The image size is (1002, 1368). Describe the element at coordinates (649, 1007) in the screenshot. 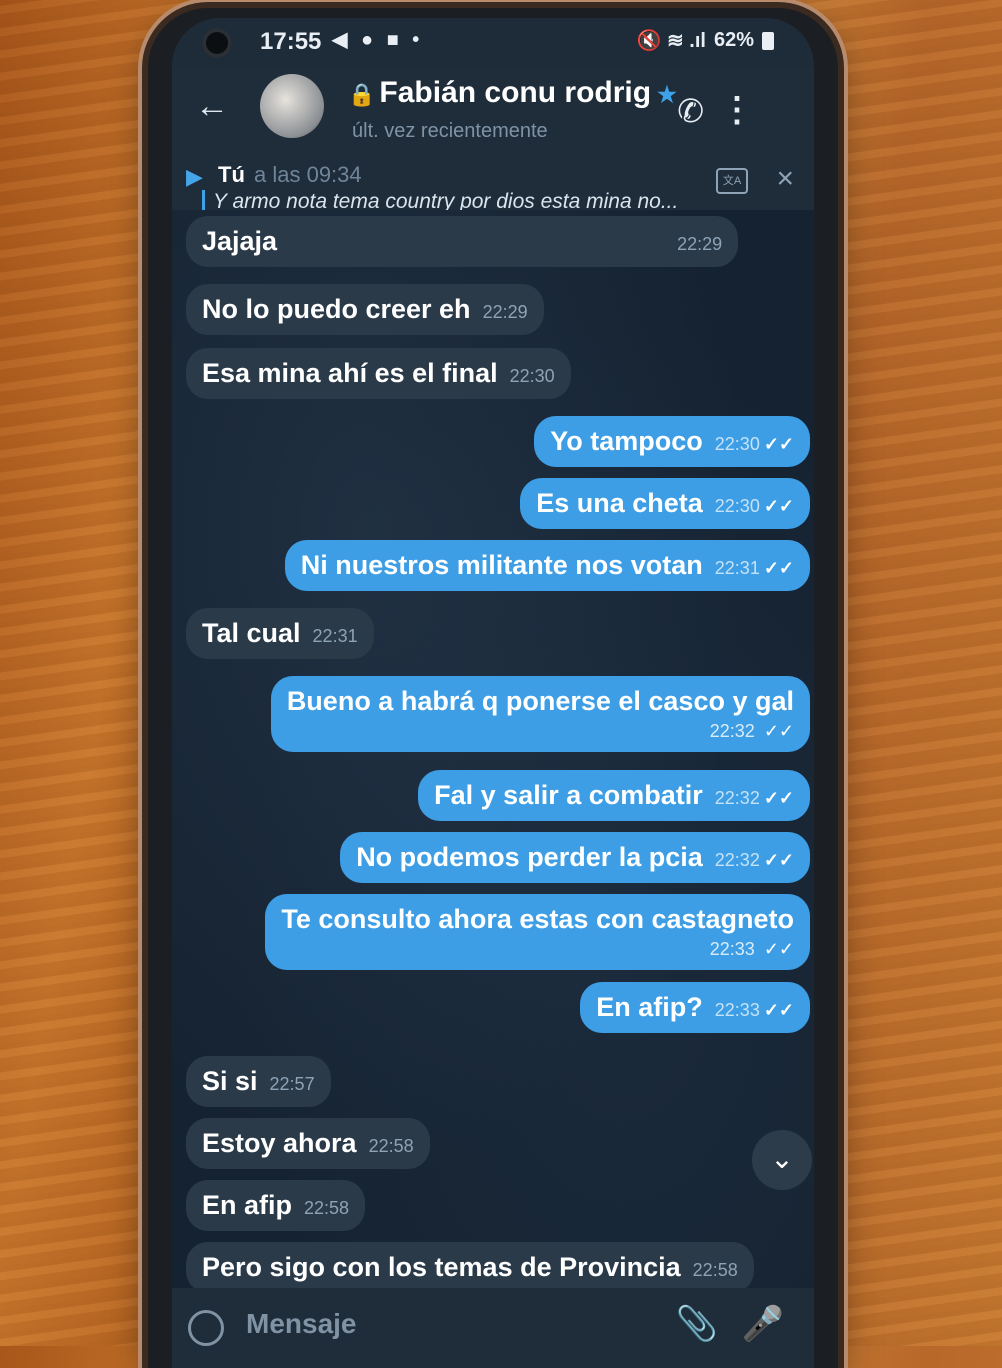

I see `message-text: En afip?` at that location.